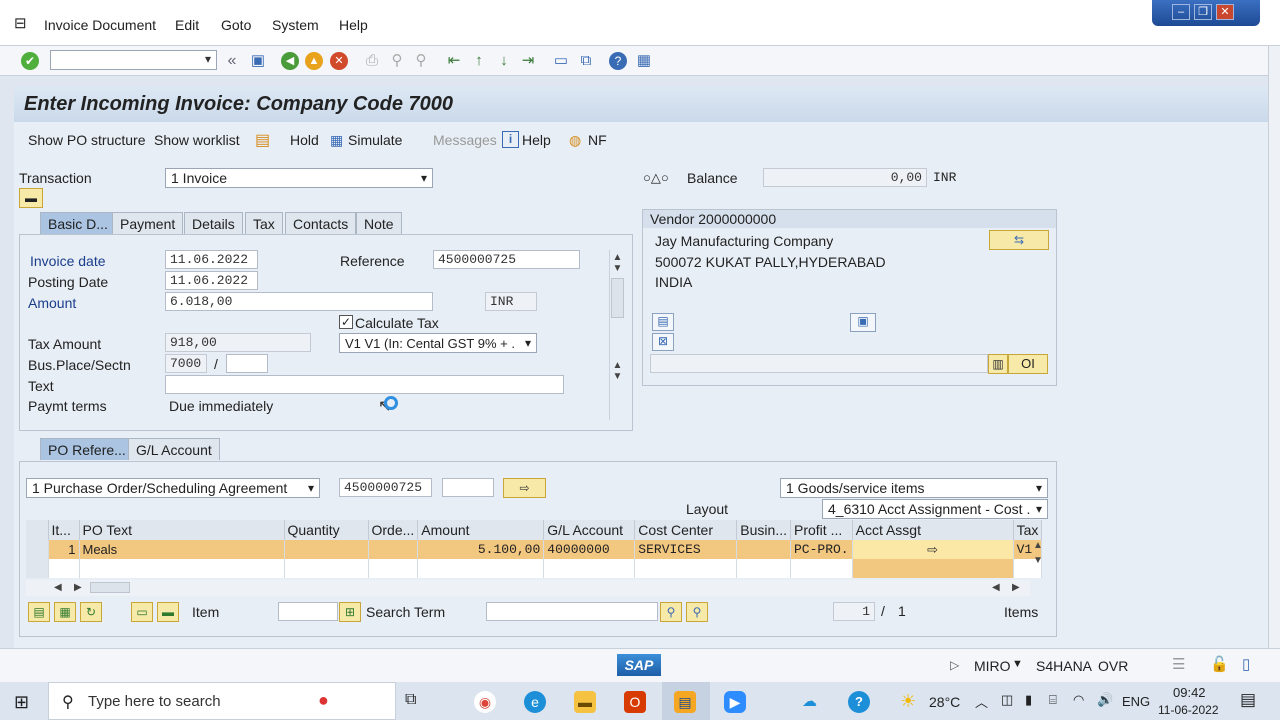  Describe the element at coordinates (908, 701) in the screenshot. I see `weather-icon: ☀` at that location.